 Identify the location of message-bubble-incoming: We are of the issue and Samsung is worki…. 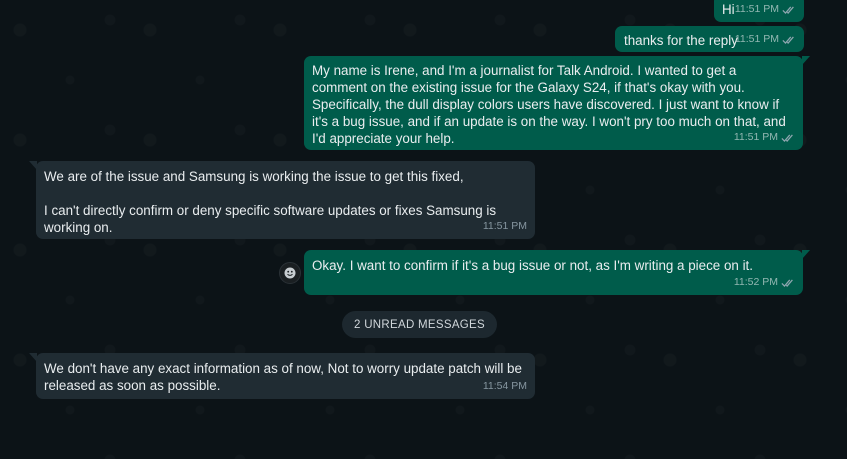
(282, 200).